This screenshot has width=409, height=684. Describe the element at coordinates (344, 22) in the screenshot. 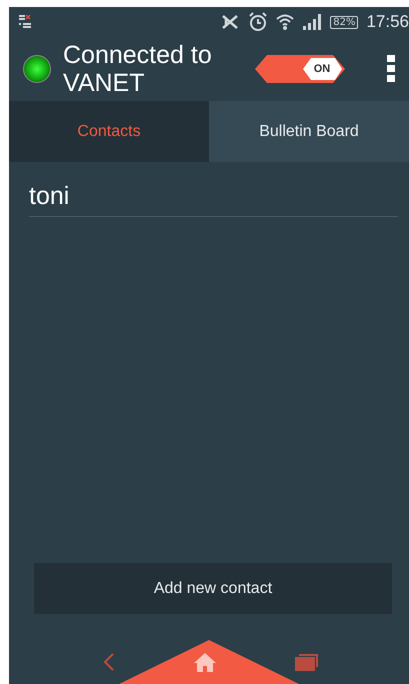

I see `battery-level: 82%` at that location.